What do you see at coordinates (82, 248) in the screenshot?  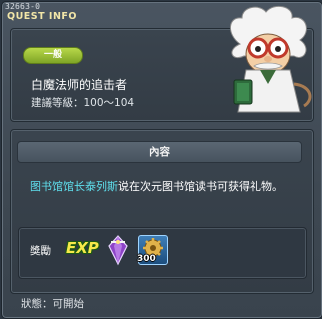 I see `exp-reward-icon: EXP` at bounding box center [82, 248].